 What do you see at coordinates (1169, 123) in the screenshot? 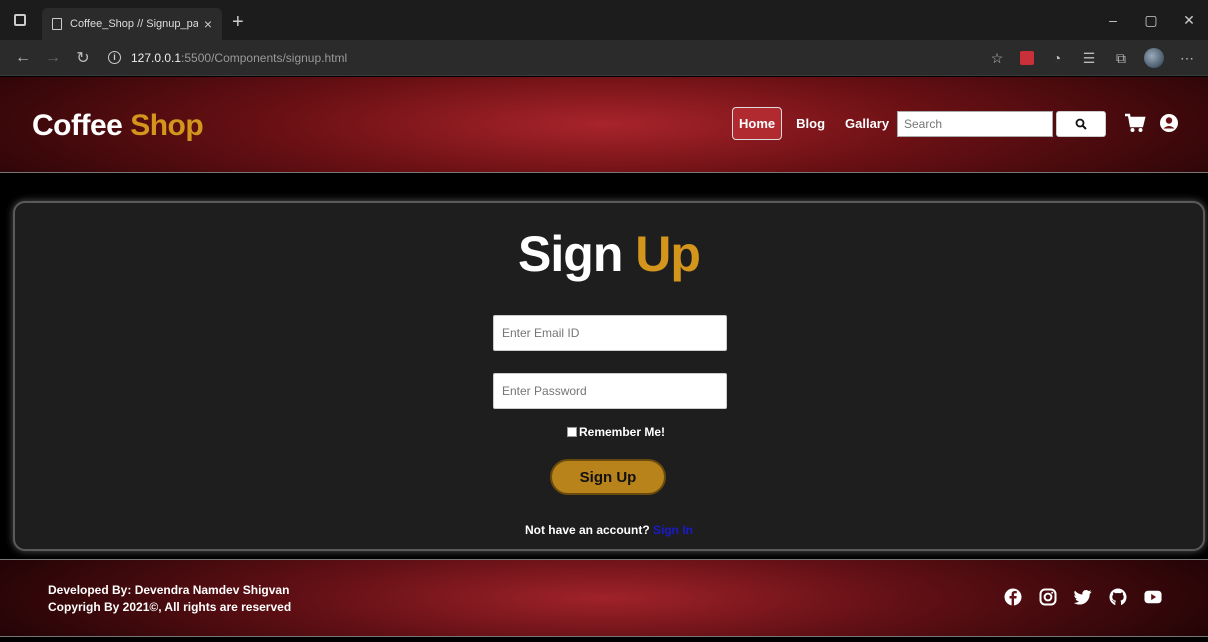
I see `user-account-icon` at bounding box center [1169, 123].